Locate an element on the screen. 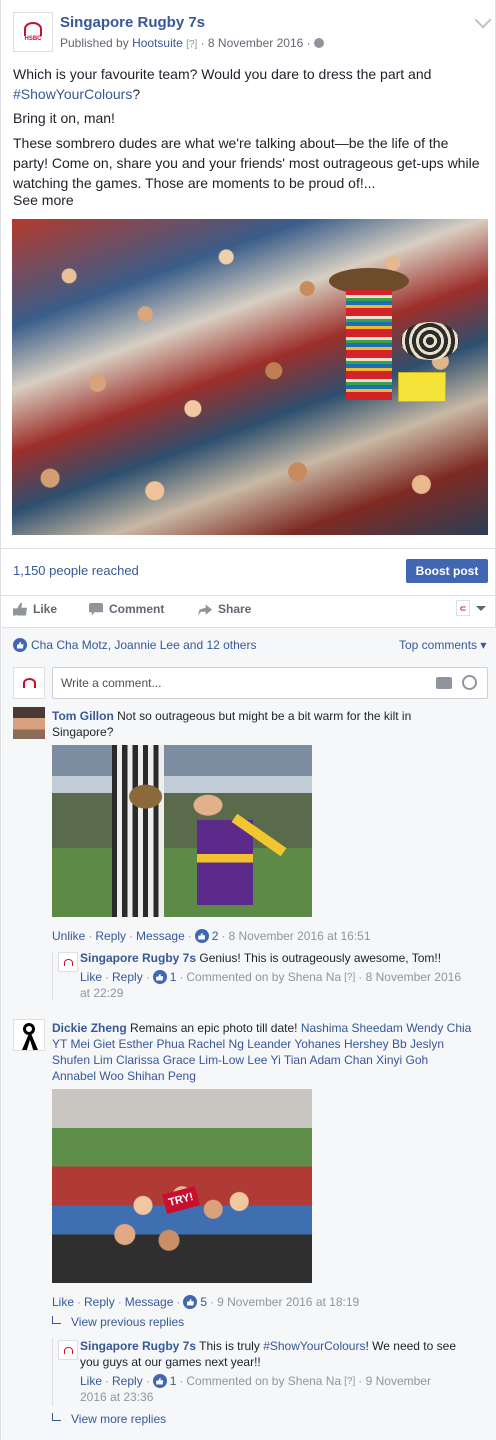 The width and height of the screenshot is (496, 1440). comment-label: Comment is located at coordinates (137, 609).